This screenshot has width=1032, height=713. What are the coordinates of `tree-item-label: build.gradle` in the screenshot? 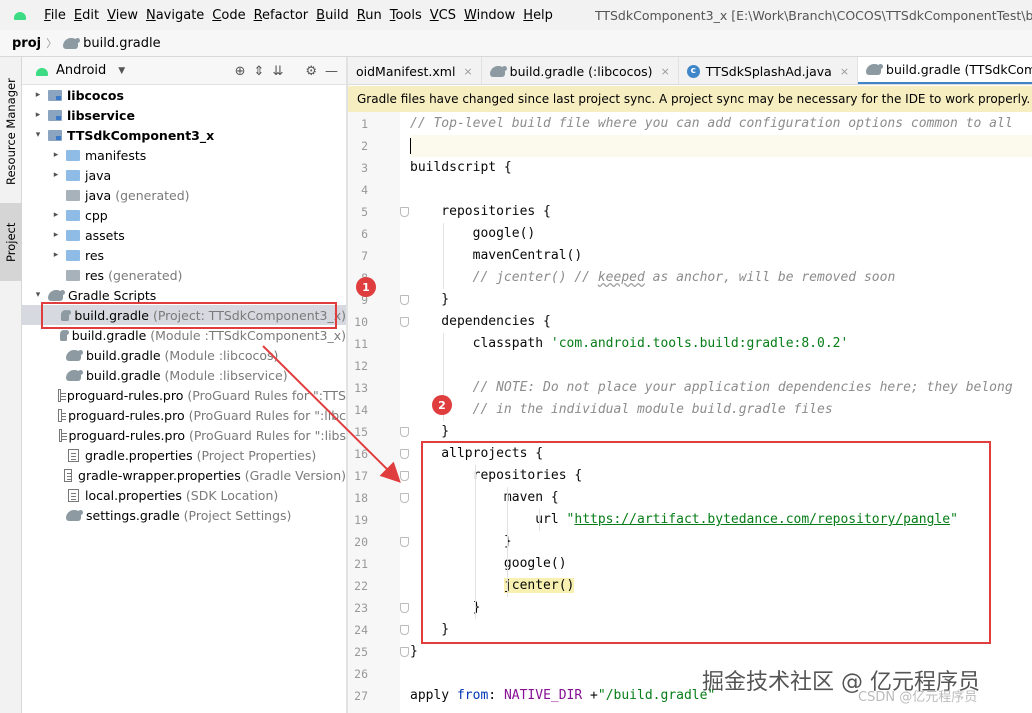 It's located at (123, 355).